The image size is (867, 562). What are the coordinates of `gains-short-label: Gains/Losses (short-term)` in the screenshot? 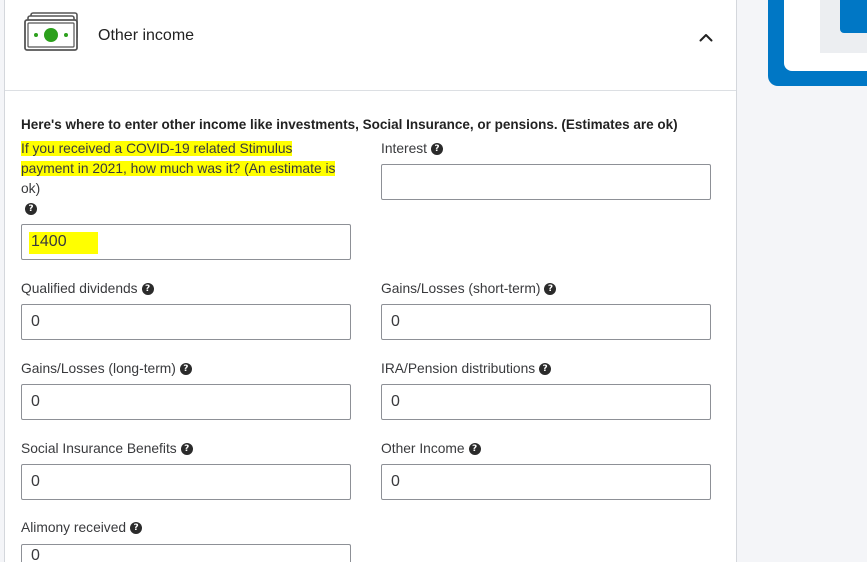 It's located at (461, 288).